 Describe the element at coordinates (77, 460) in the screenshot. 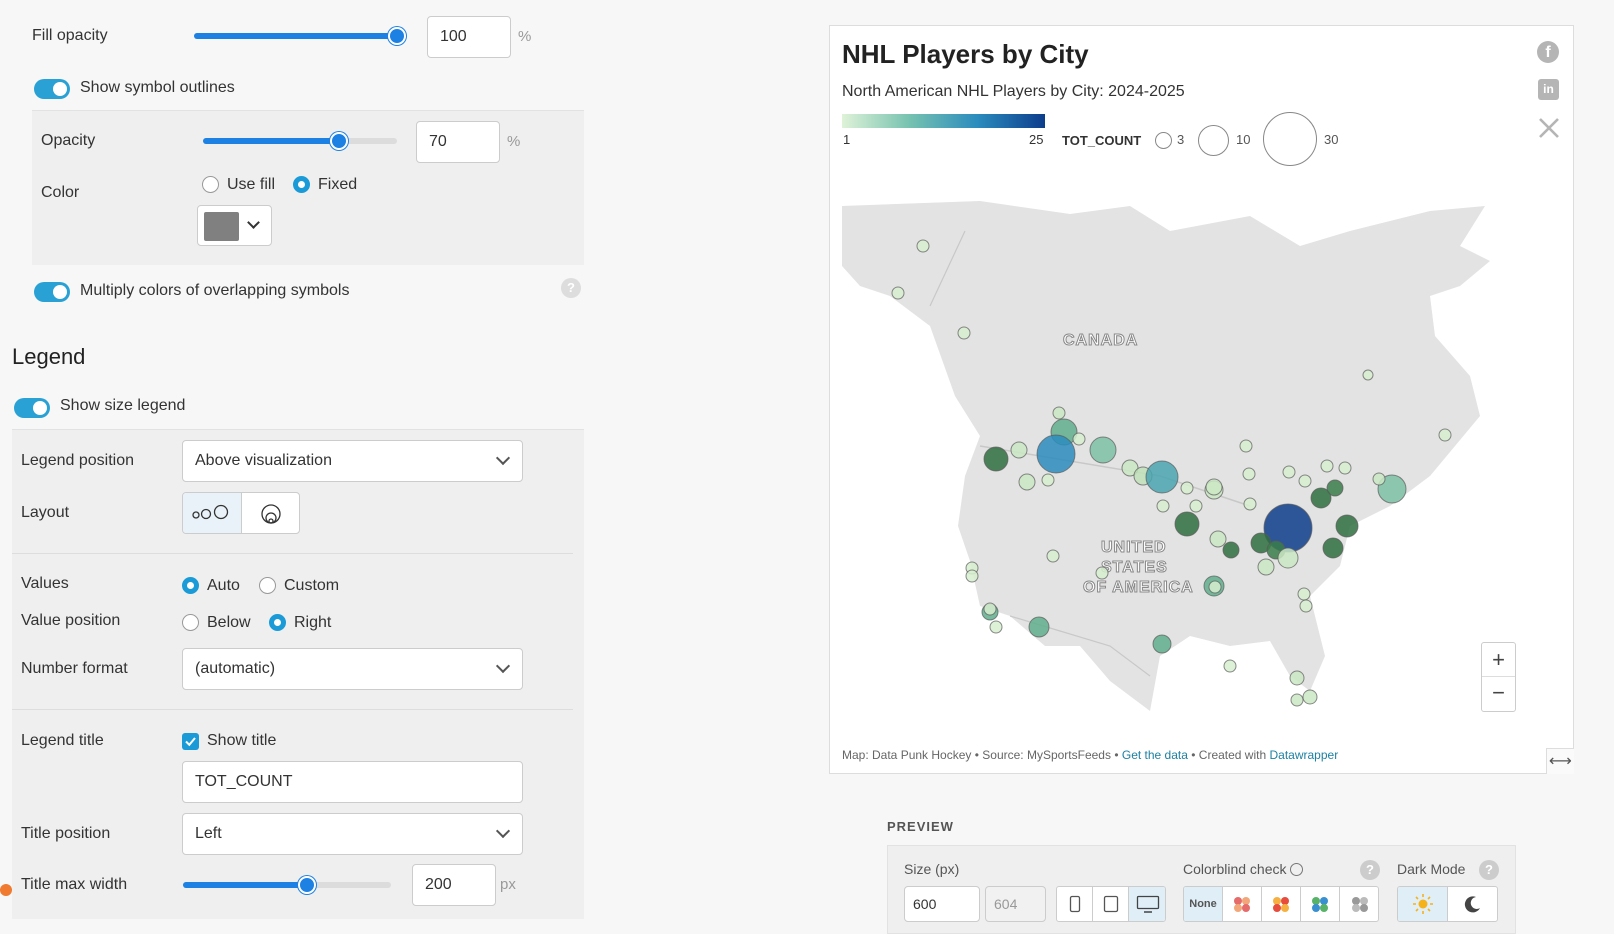

I see `legend-position-label: Legend position` at that location.